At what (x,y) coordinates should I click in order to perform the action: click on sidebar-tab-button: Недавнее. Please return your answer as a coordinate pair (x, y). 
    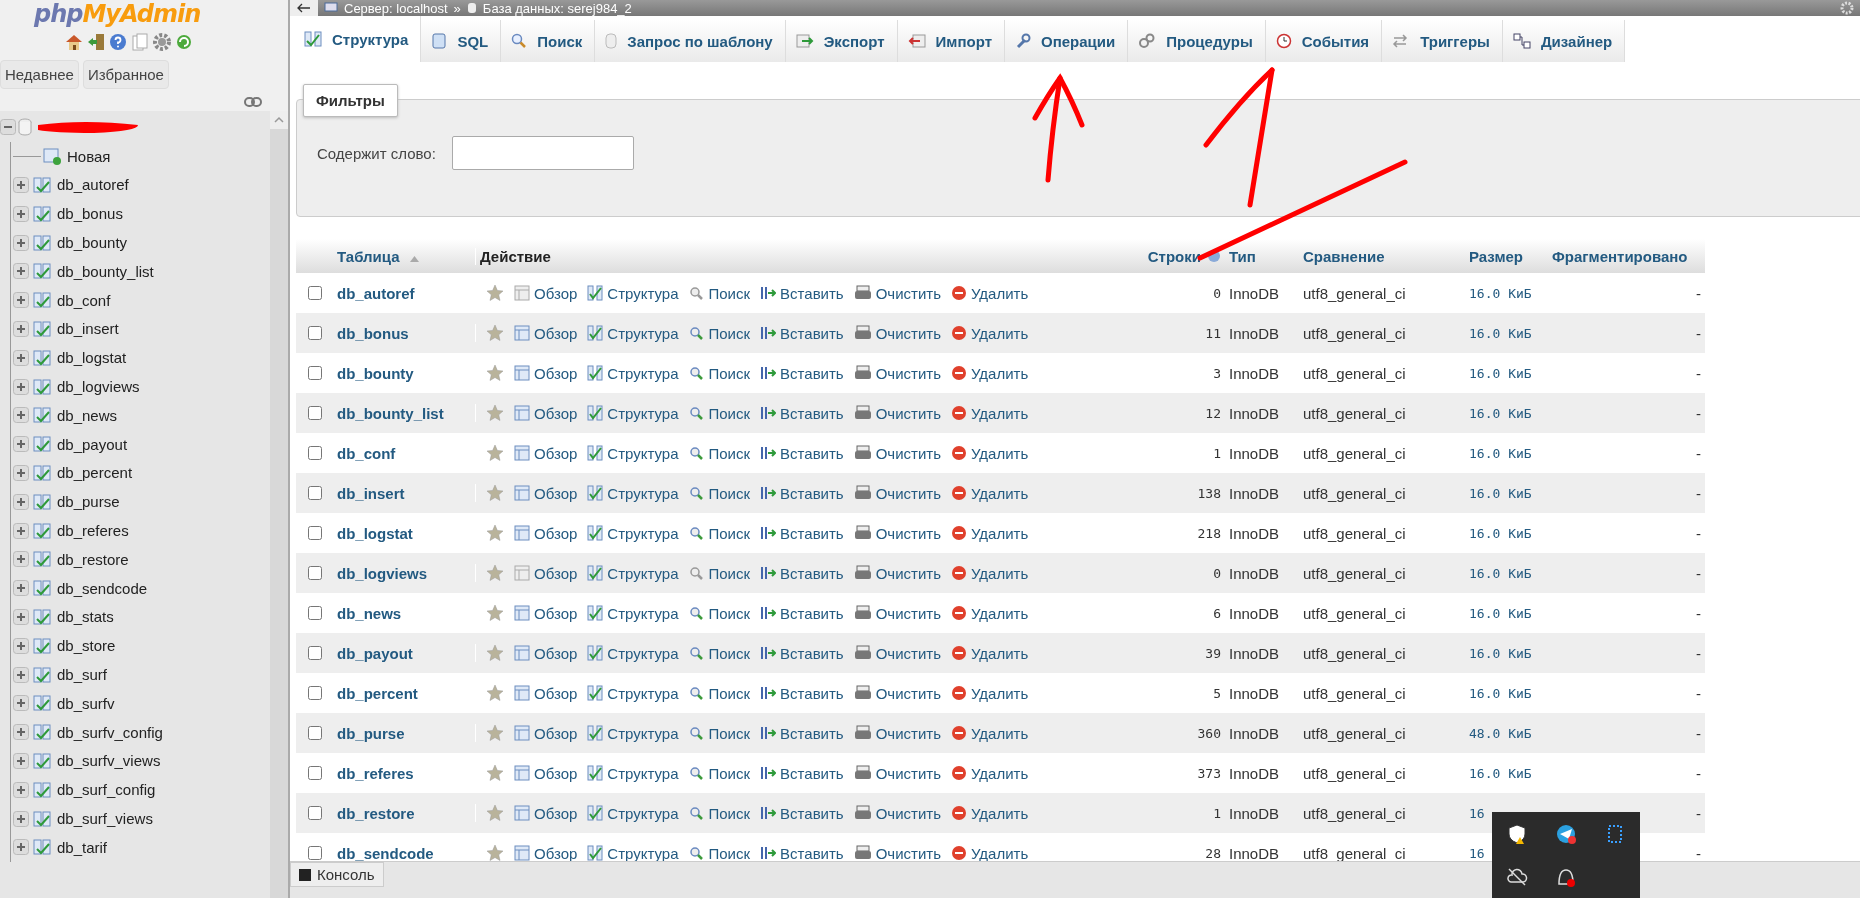
    Looking at the image, I should click on (39, 74).